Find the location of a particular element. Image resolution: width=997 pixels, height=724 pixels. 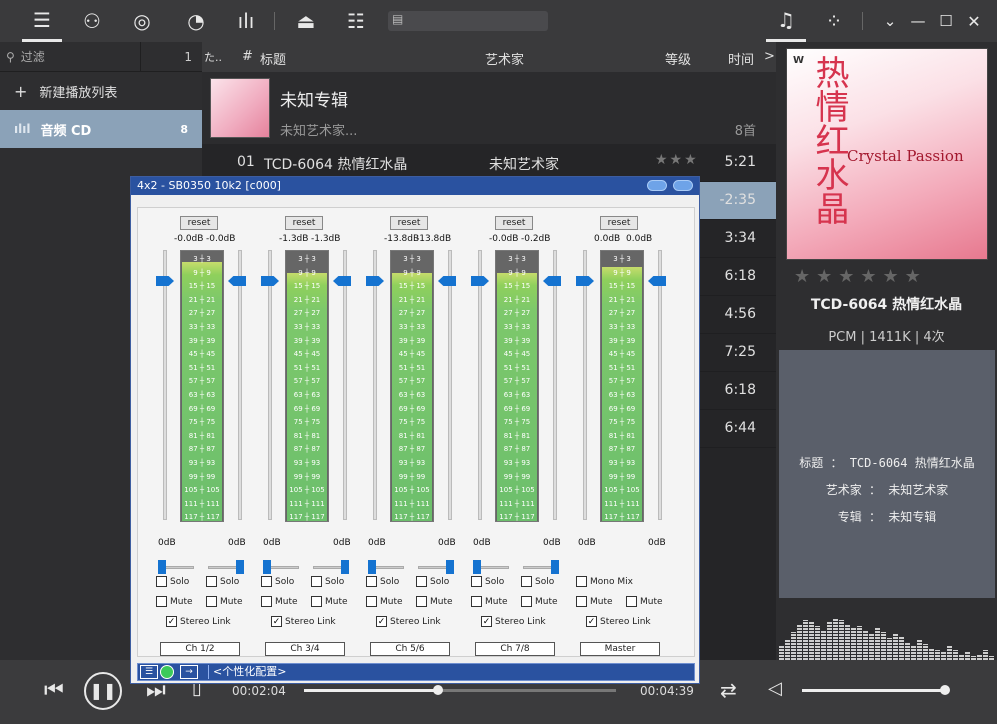

meter-scale-label: 9 ┼ 9 is located at coordinates (622, 272).